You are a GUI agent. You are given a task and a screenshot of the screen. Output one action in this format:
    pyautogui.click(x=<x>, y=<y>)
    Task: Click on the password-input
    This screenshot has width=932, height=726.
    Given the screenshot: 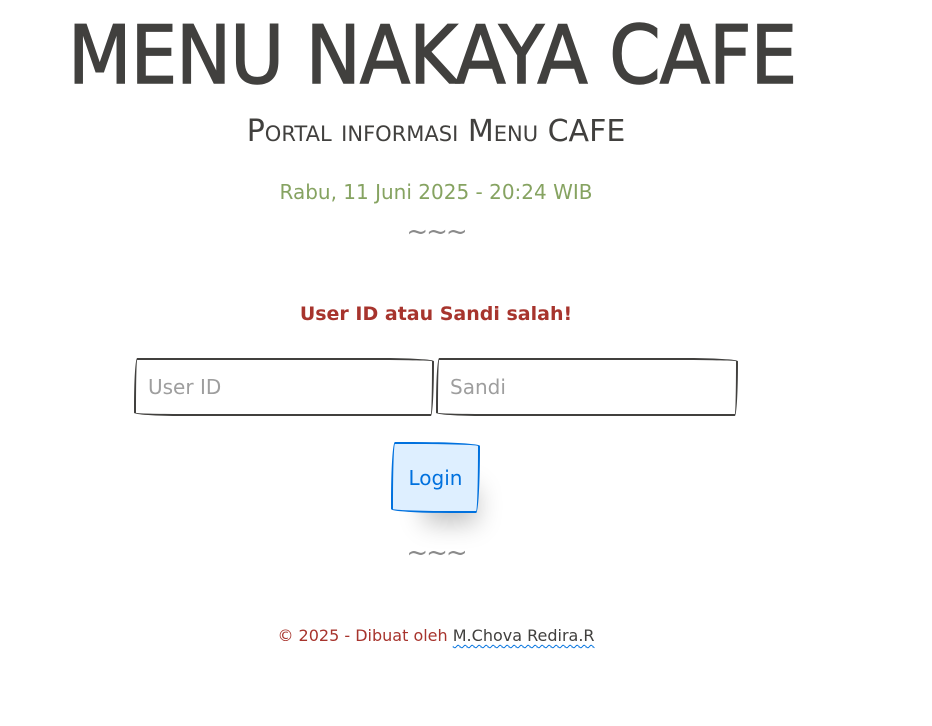 What is the action you would take?
    pyautogui.click(x=587, y=387)
    